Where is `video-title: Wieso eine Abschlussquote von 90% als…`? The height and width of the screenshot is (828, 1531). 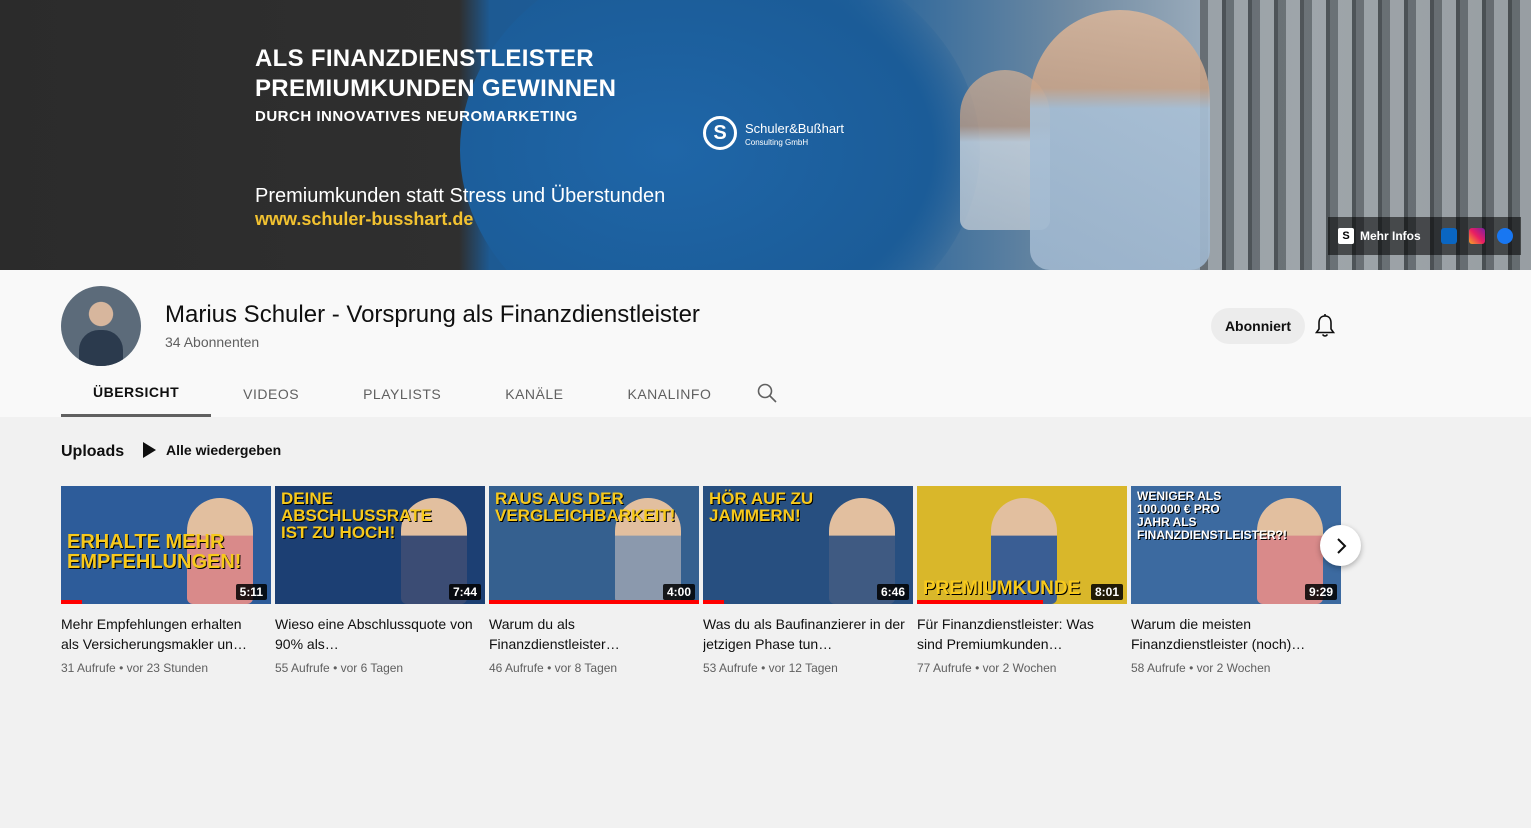 video-title: Wieso eine Abschlussquote von 90% als… is located at coordinates (380, 634).